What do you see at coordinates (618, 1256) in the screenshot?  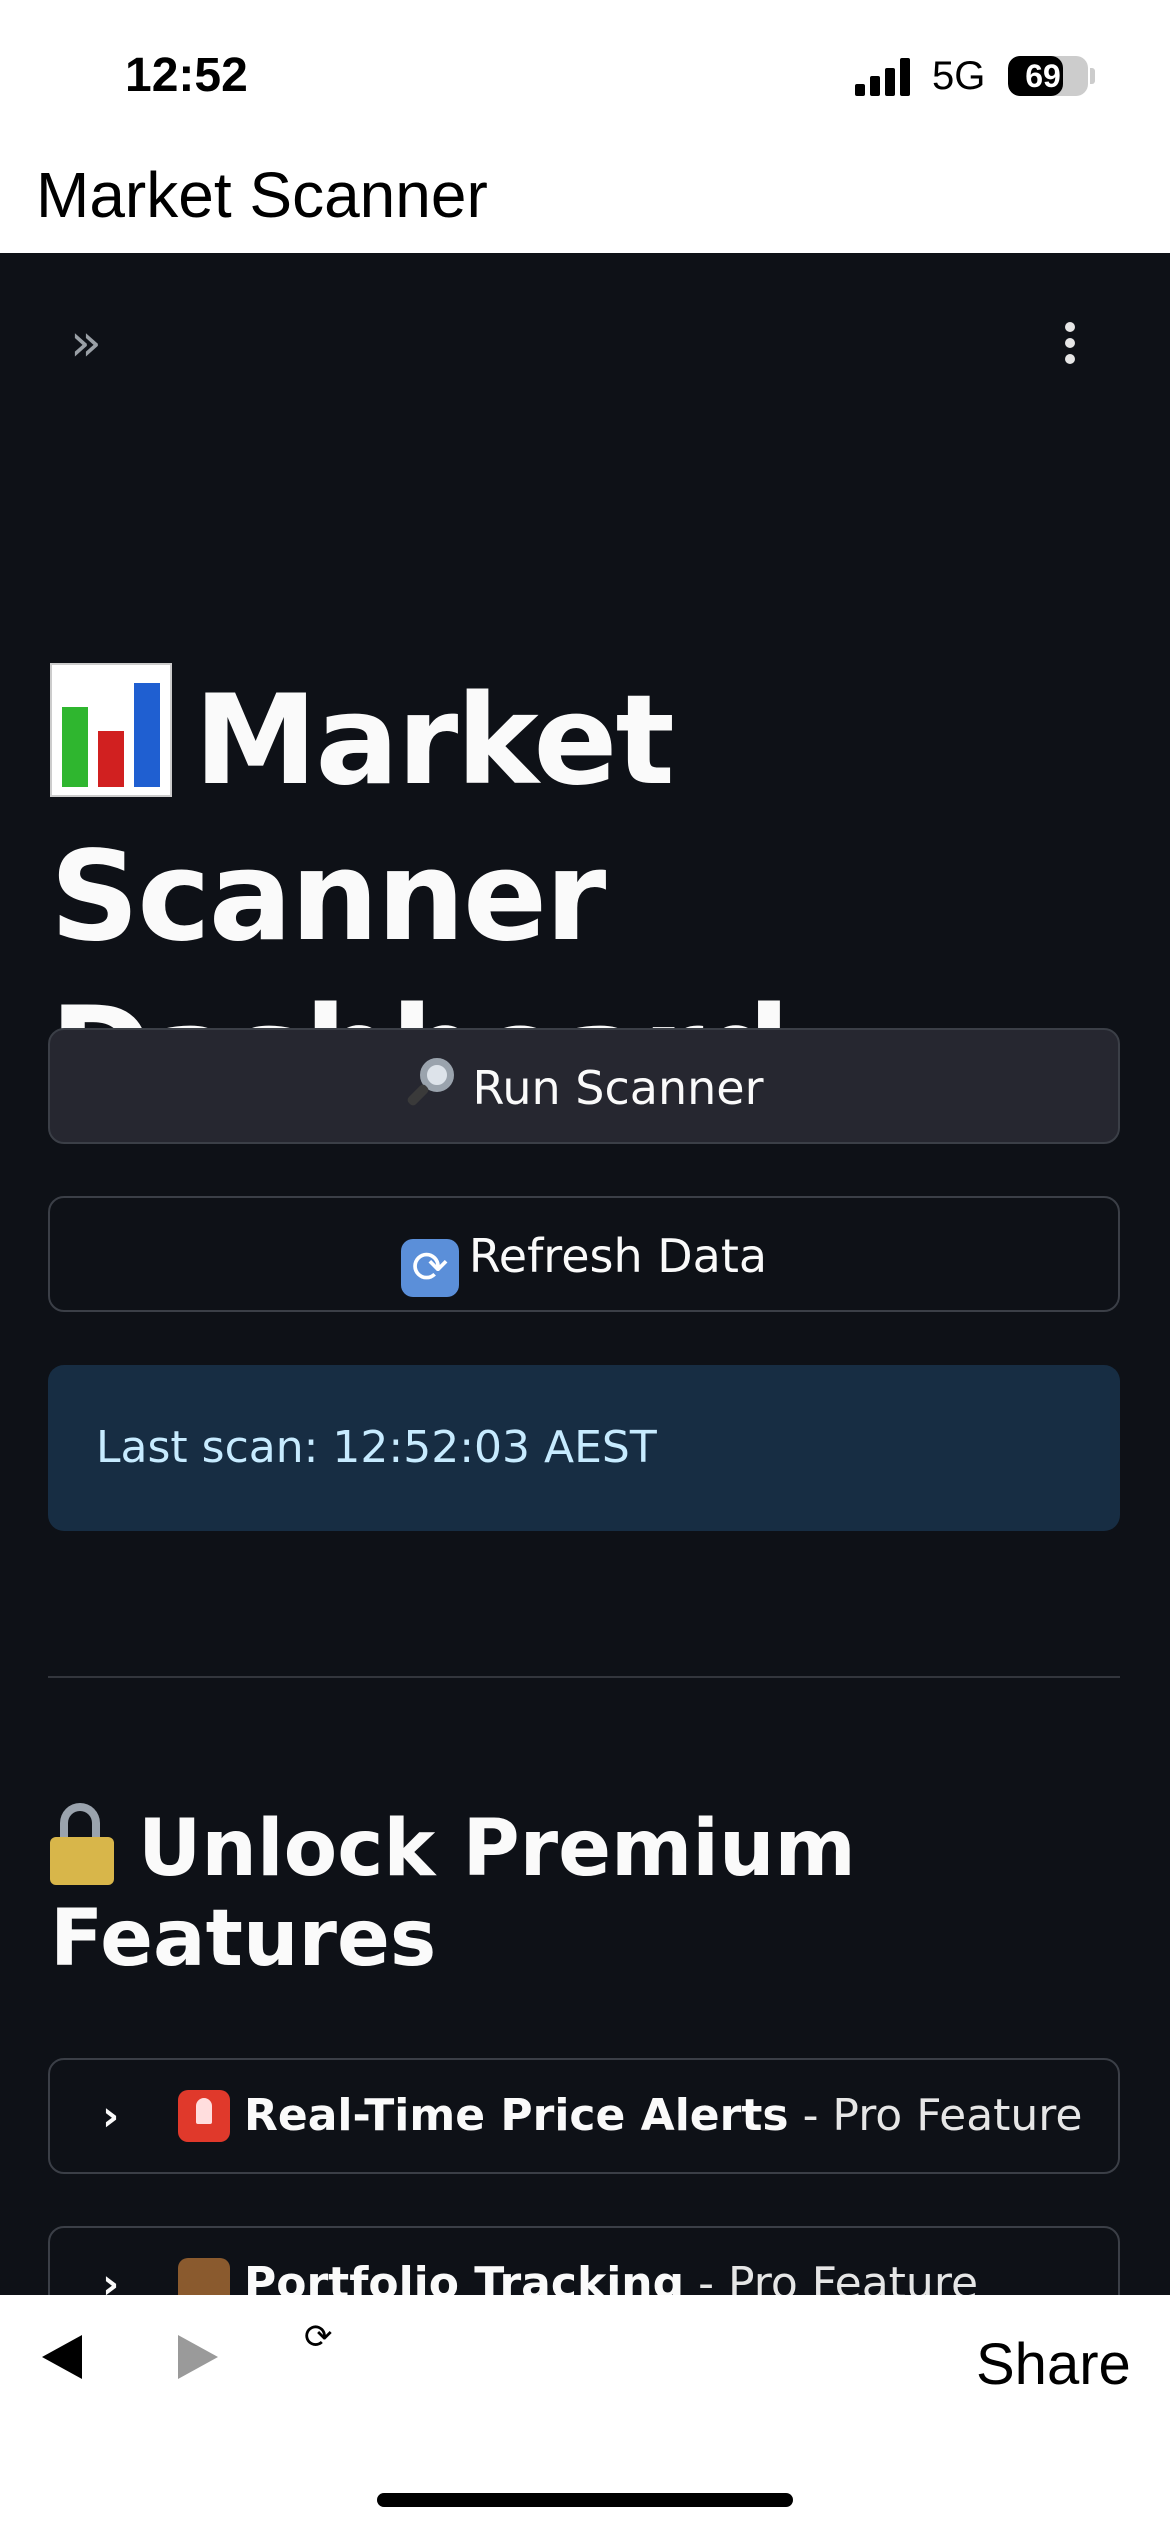 I see `refresh-data-label: Refresh Data` at bounding box center [618, 1256].